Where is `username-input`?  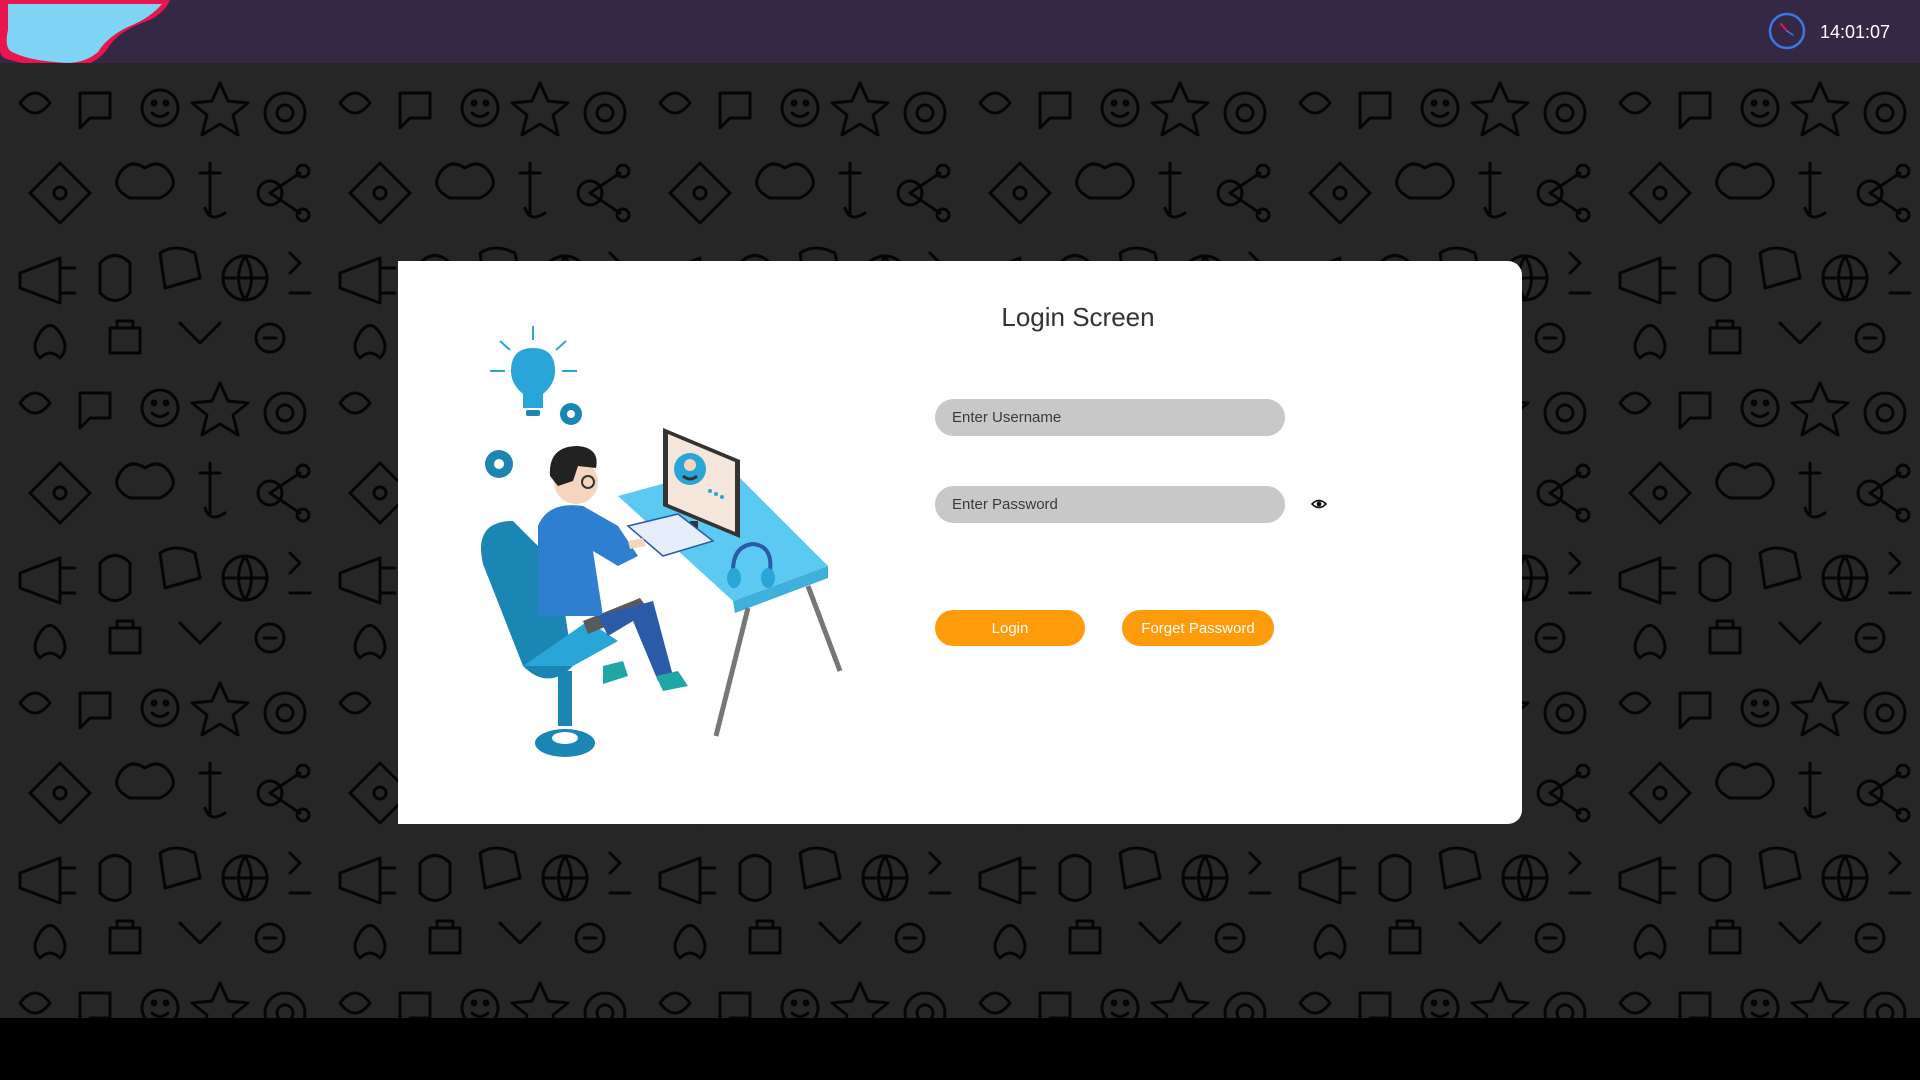 username-input is located at coordinates (1110, 417).